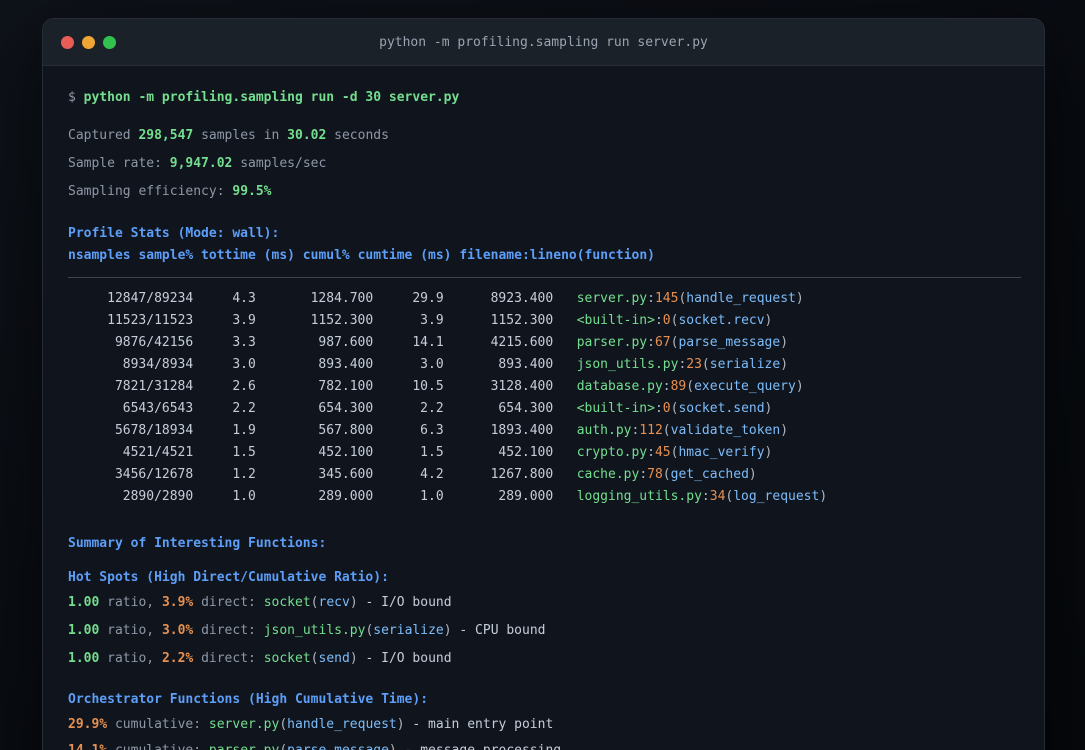  What do you see at coordinates (667, 474) in the screenshot?
I see `col-location: cache.py:78(get_cached)` at bounding box center [667, 474].